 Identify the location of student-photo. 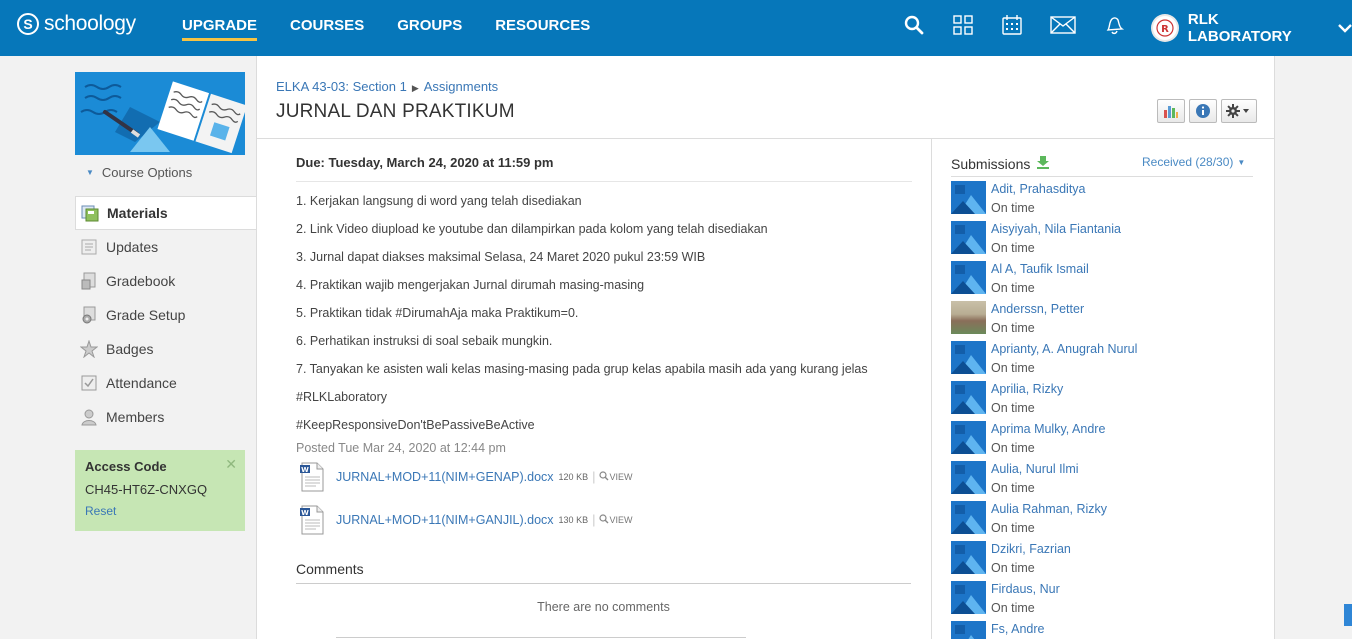
(968, 317).